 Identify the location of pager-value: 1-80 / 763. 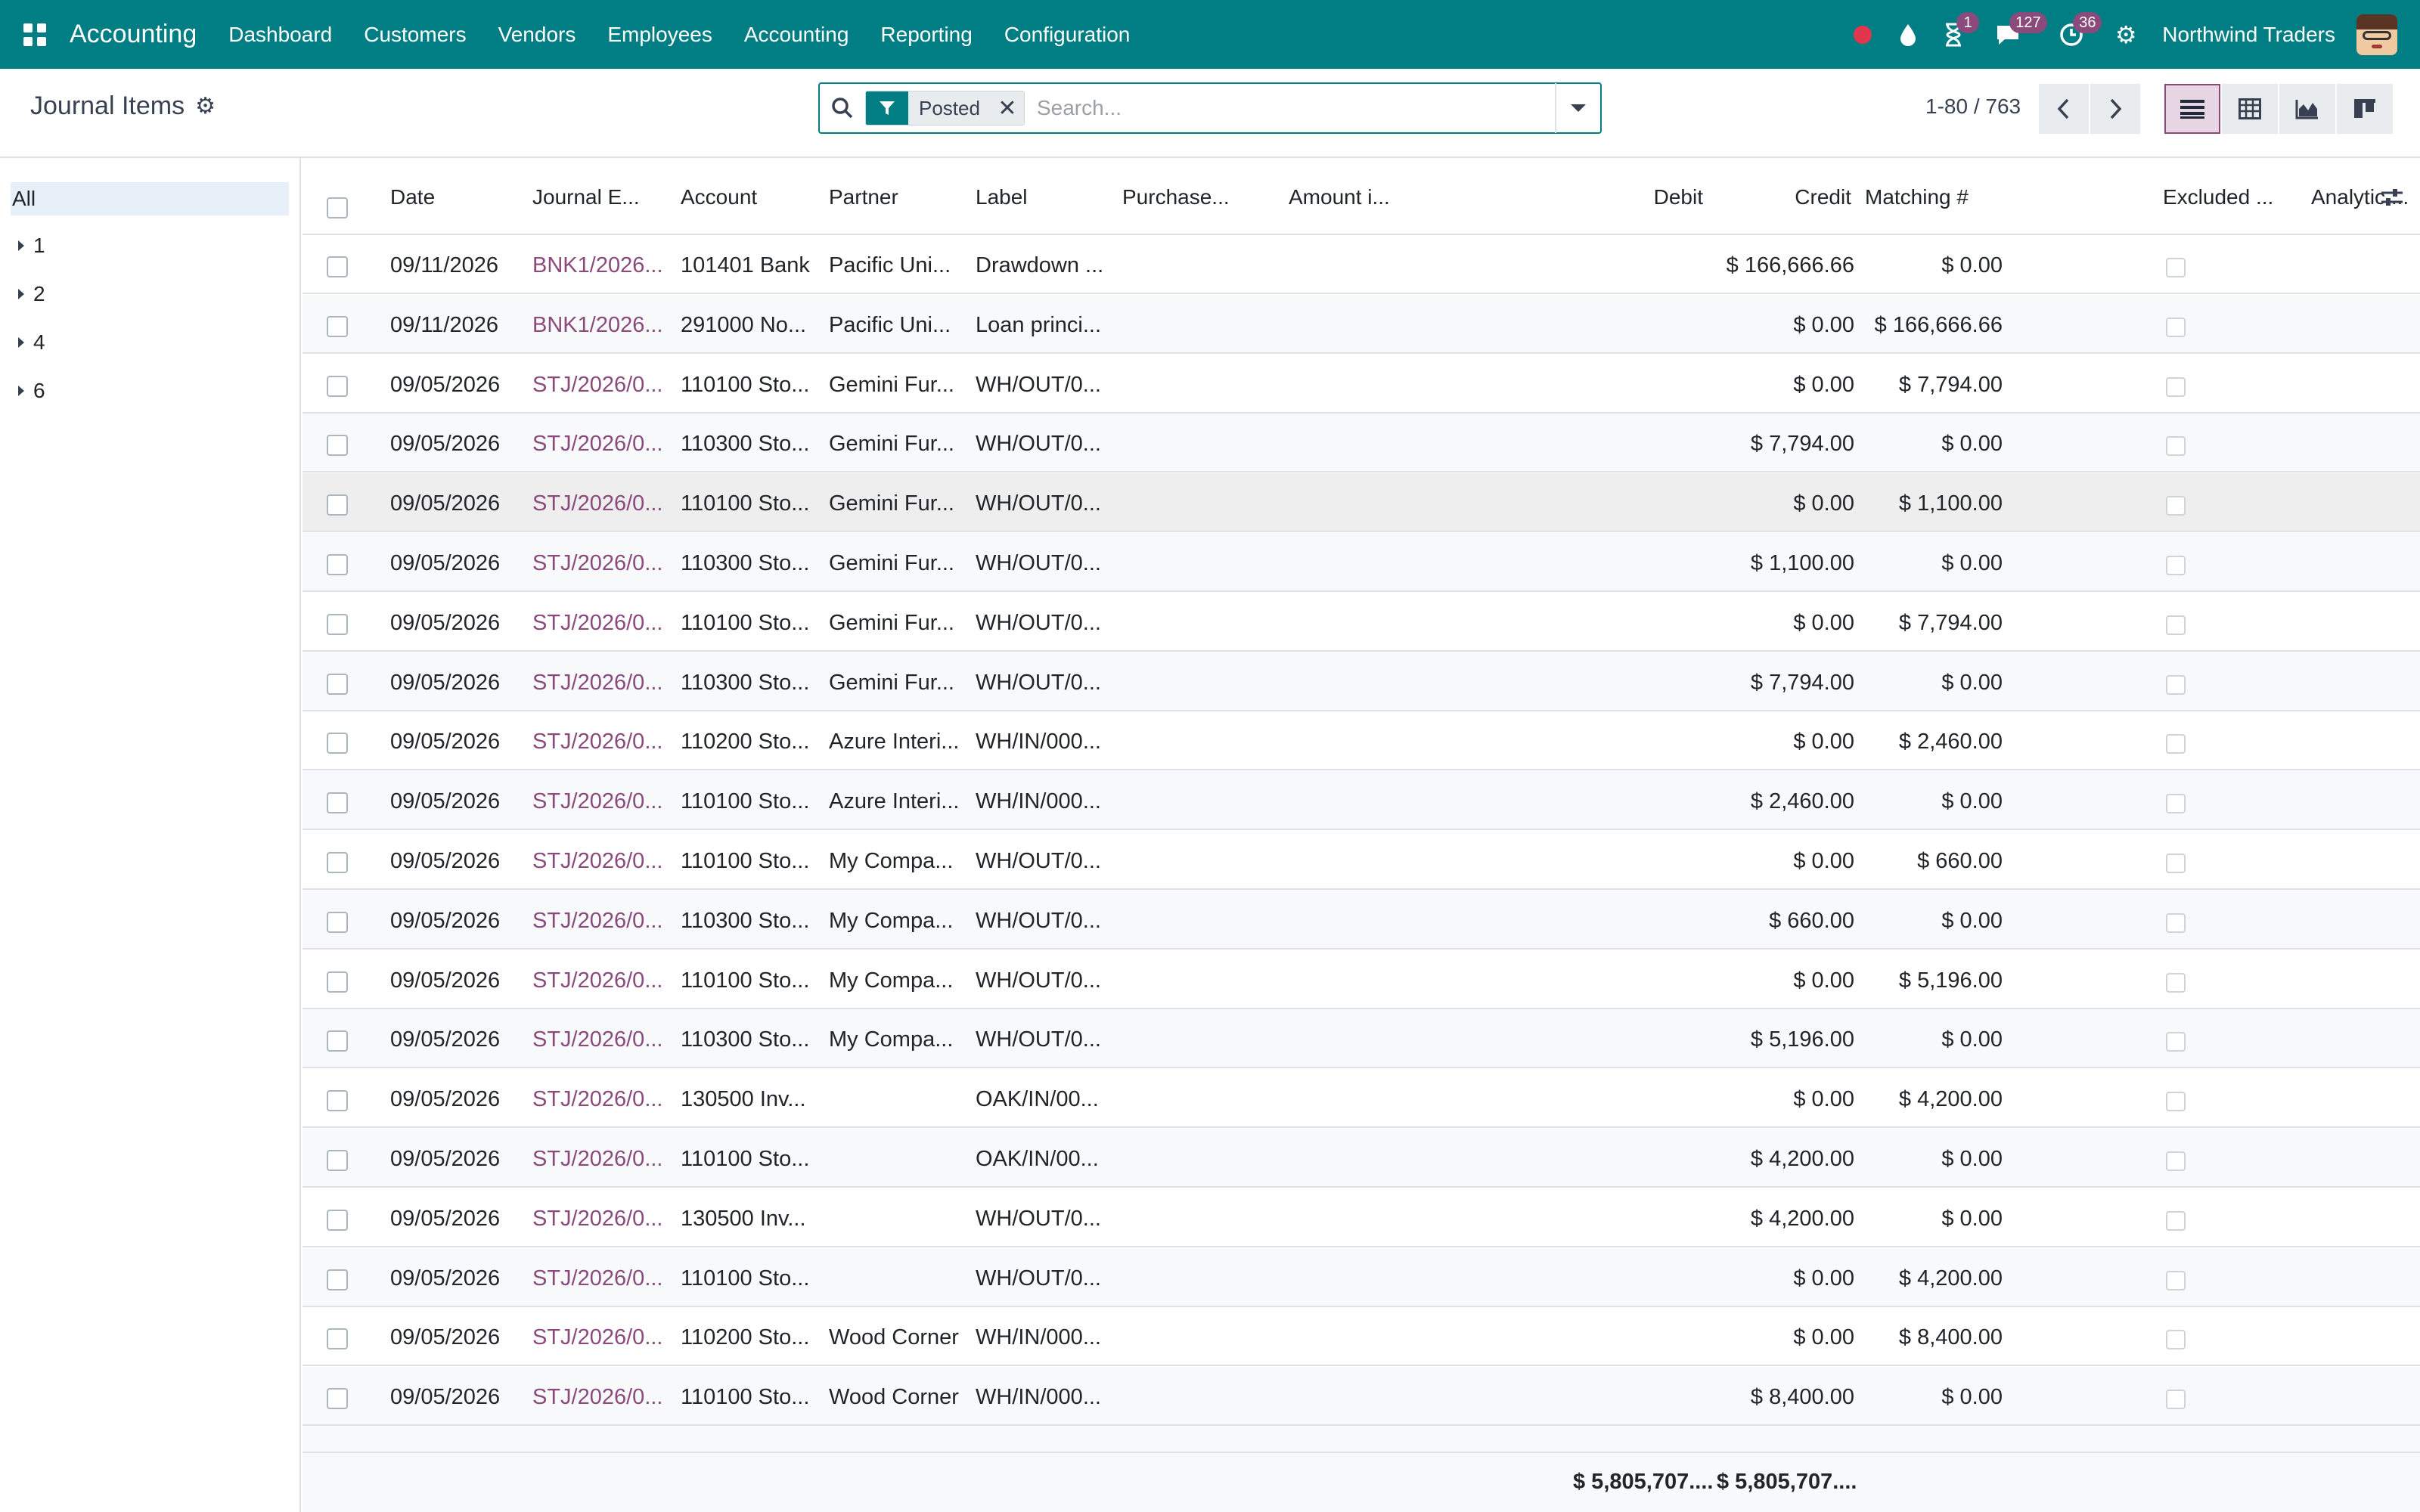
(1973, 106).